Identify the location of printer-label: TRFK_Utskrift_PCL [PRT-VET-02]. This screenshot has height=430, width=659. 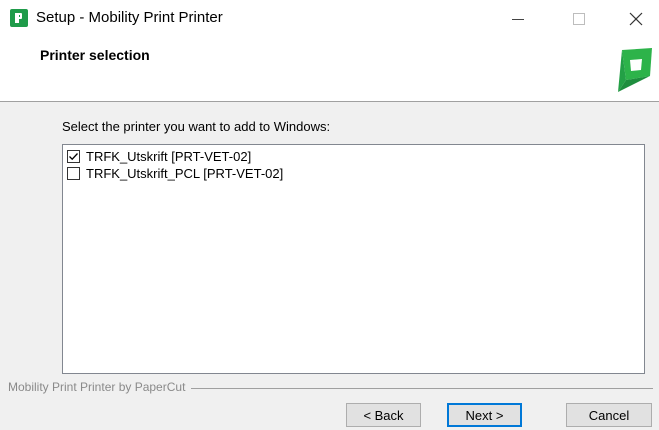
(185, 173).